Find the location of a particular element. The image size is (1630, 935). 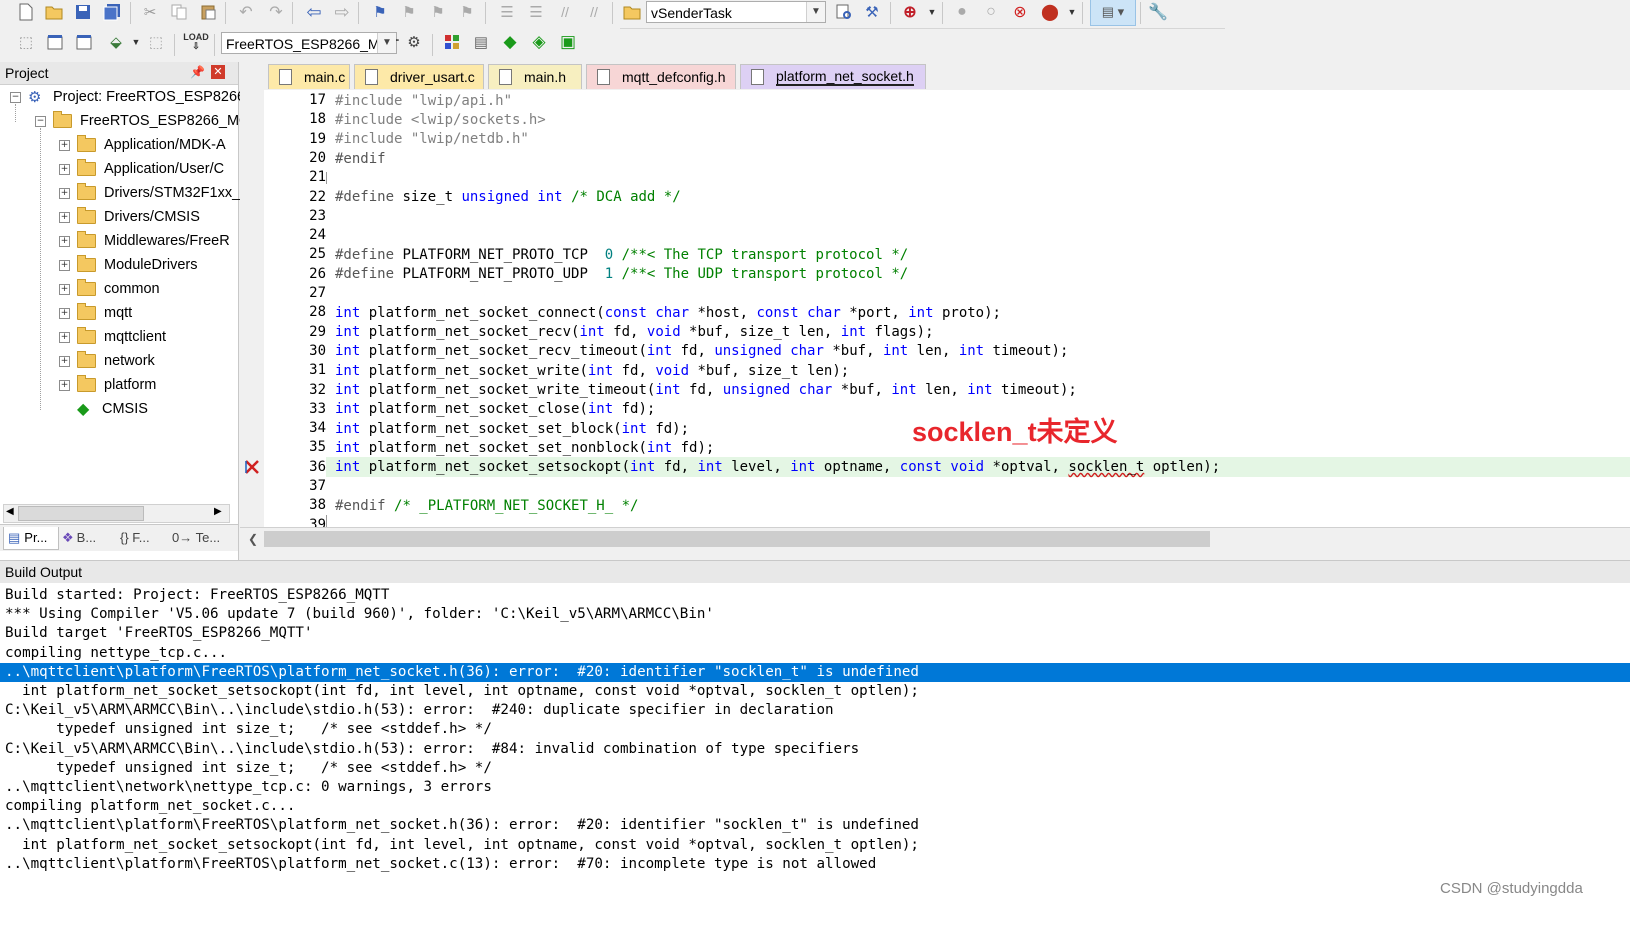

copy-icon is located at coordinates (179, 12).